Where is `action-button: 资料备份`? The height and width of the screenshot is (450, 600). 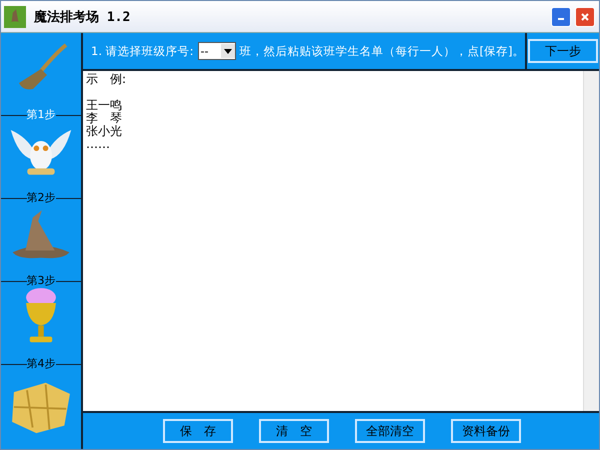 action-button: 资料备份 is located at coordinates (486, 431).